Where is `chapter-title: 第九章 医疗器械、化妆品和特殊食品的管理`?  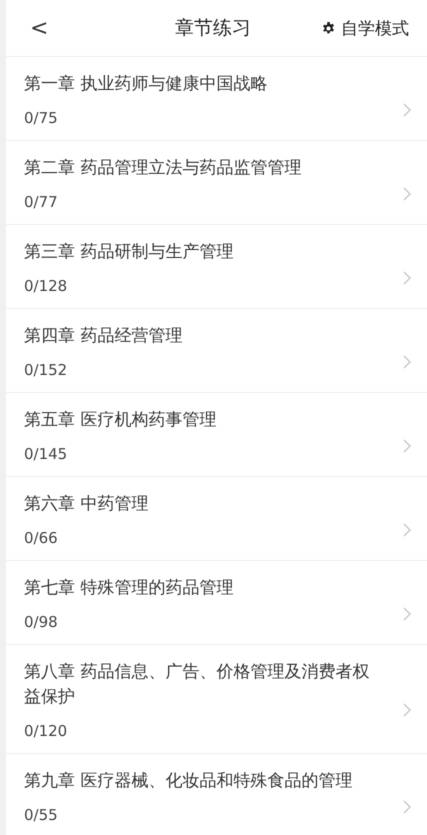 chapter-title: 第九章 医疗器械、化妆品和特殊食品的管理 is located at coordinates (189, 781).